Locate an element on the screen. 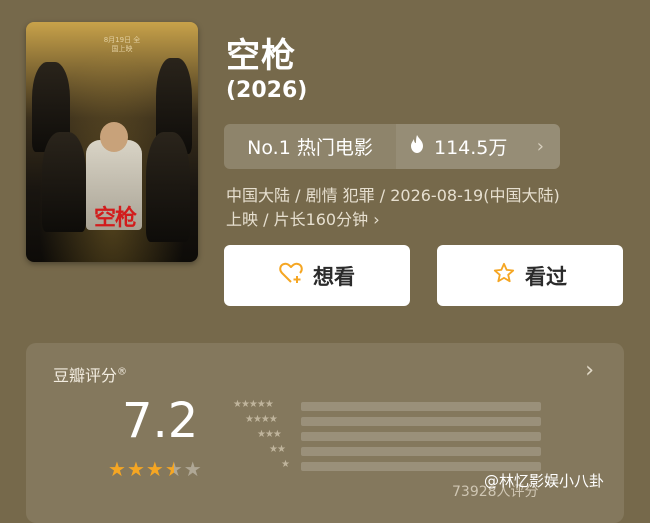 This screenshot has width=650, height=523. seen-label: 看过 is located at coordinates (546, 276).